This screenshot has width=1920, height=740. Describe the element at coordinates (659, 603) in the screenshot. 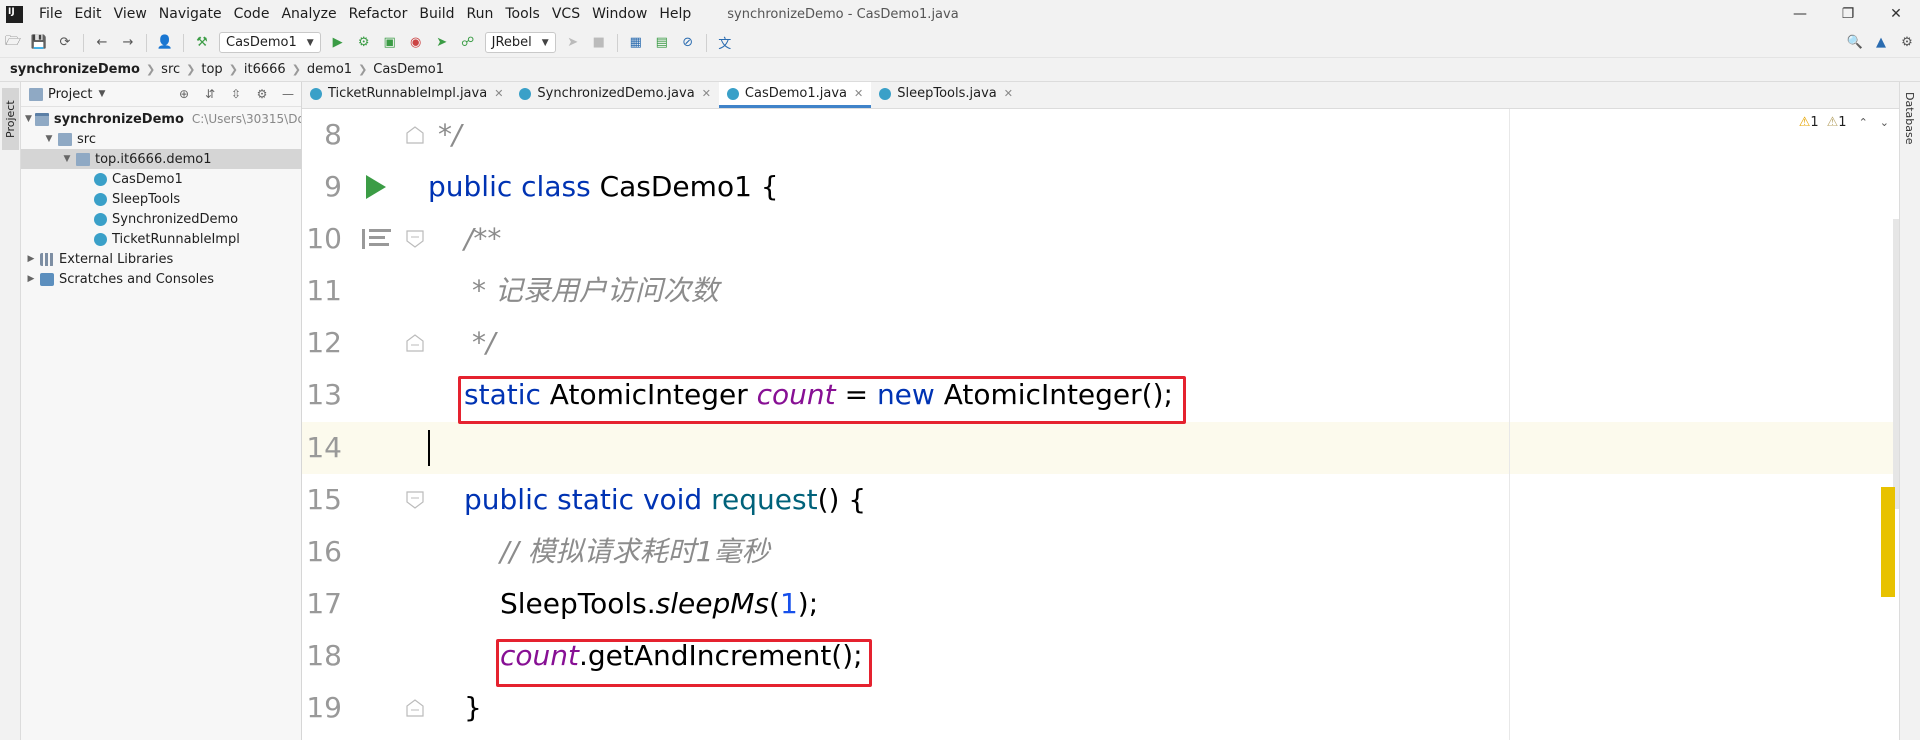

I see `code-text: SleepTools.sleepMs(1);` at that location.